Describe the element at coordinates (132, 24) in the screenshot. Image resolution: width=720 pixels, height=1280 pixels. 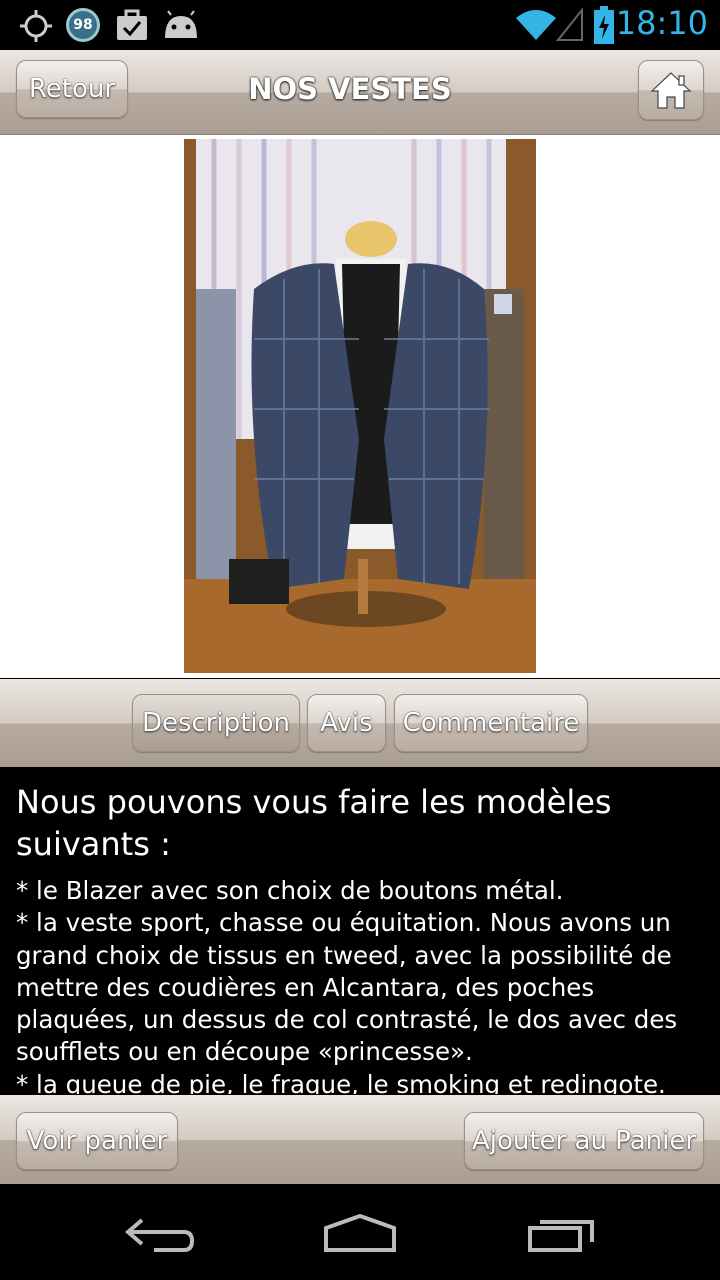
I see `task-check-icon` at that location.